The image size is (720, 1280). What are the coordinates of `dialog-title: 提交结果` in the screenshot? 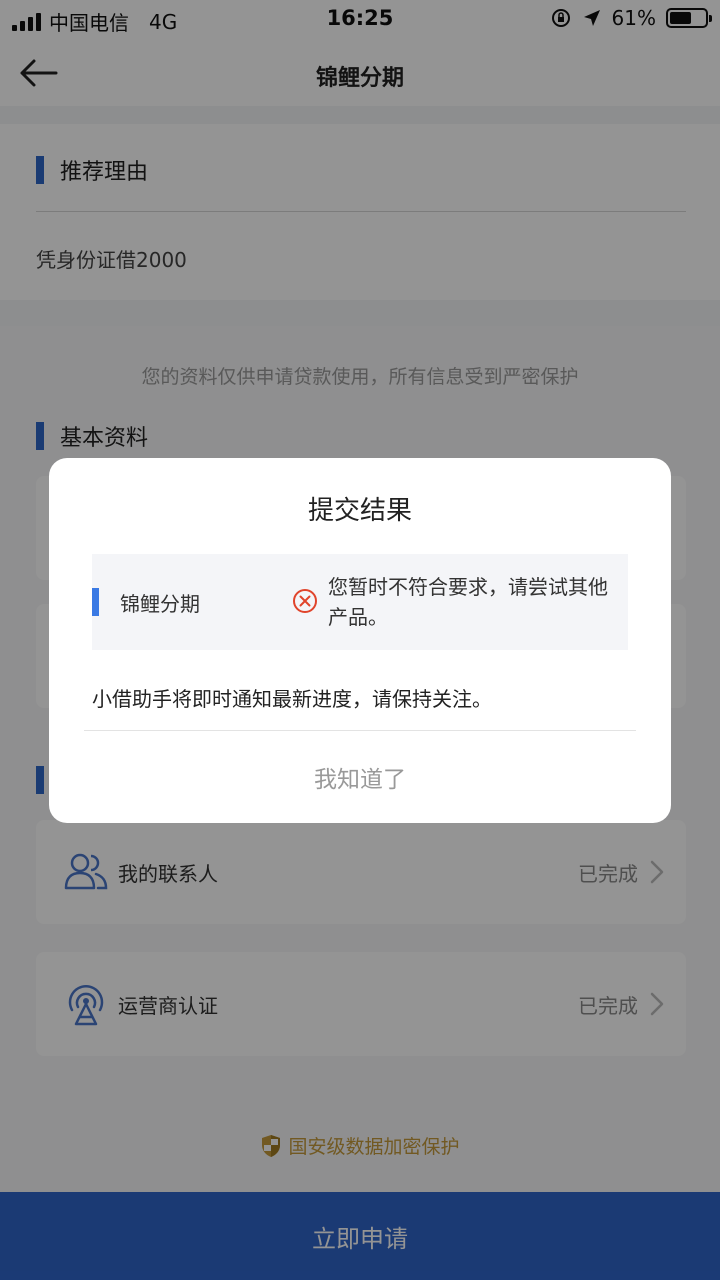 It's located at (359, 511).